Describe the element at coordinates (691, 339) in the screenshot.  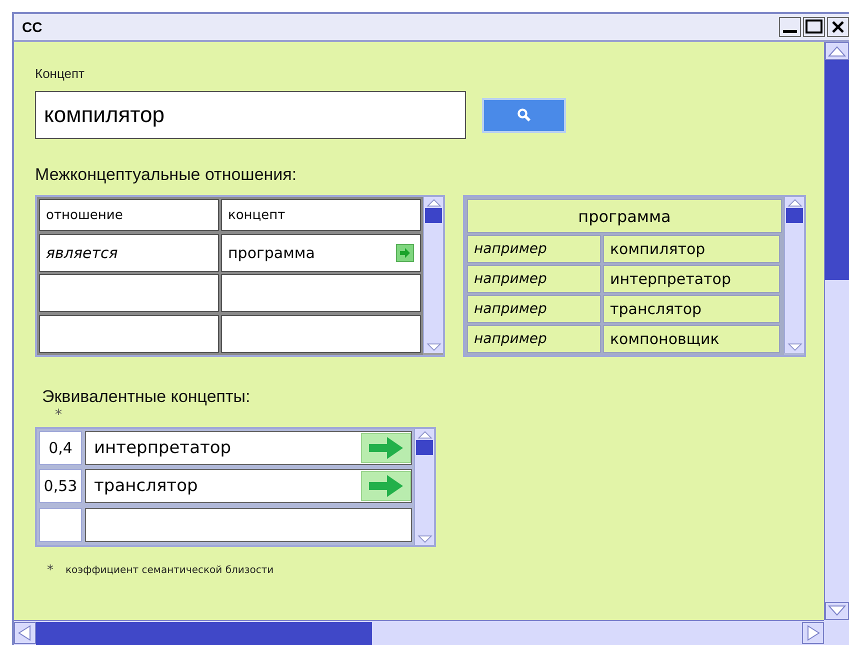
I see `concept-cell: компоновщик` at that location.